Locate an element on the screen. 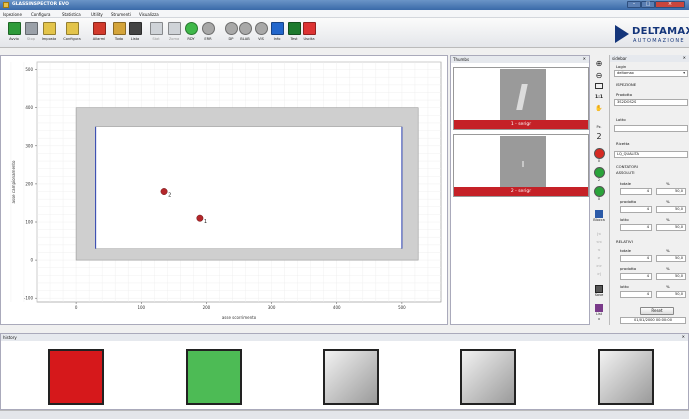 The height and width of the screenshot is (419, 689). maximize-button: □ is located at coordinates (648, 4).